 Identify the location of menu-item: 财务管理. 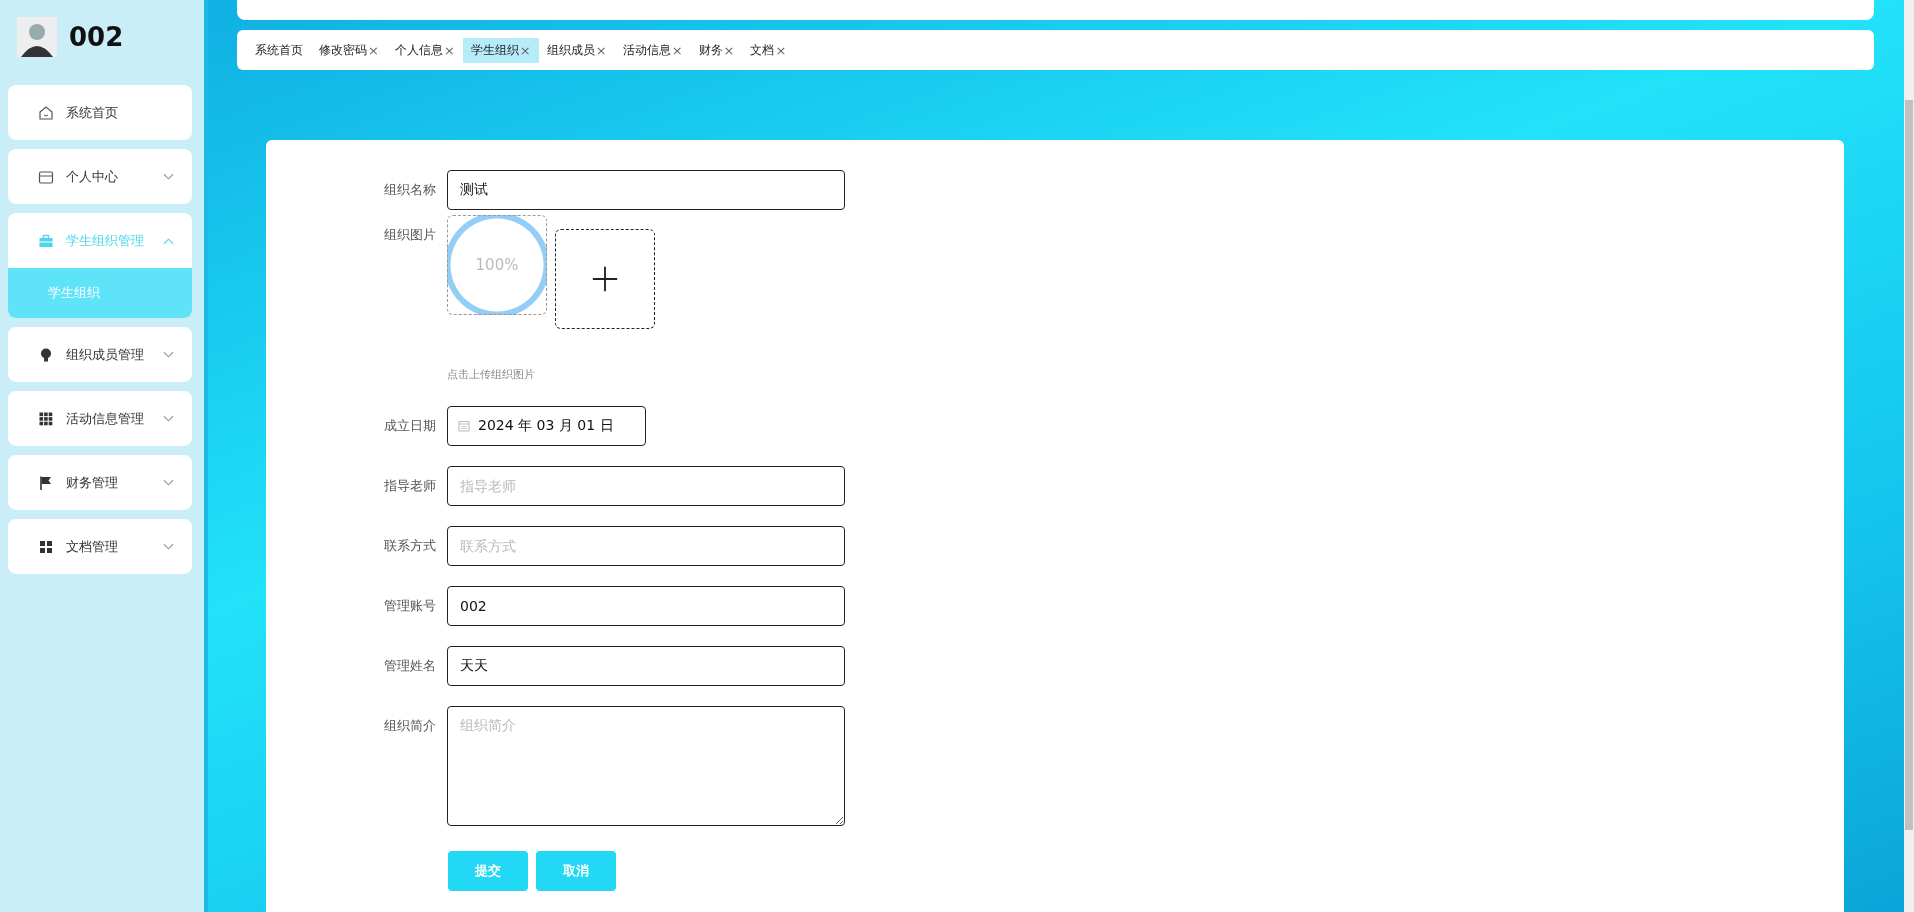
(100, 482).